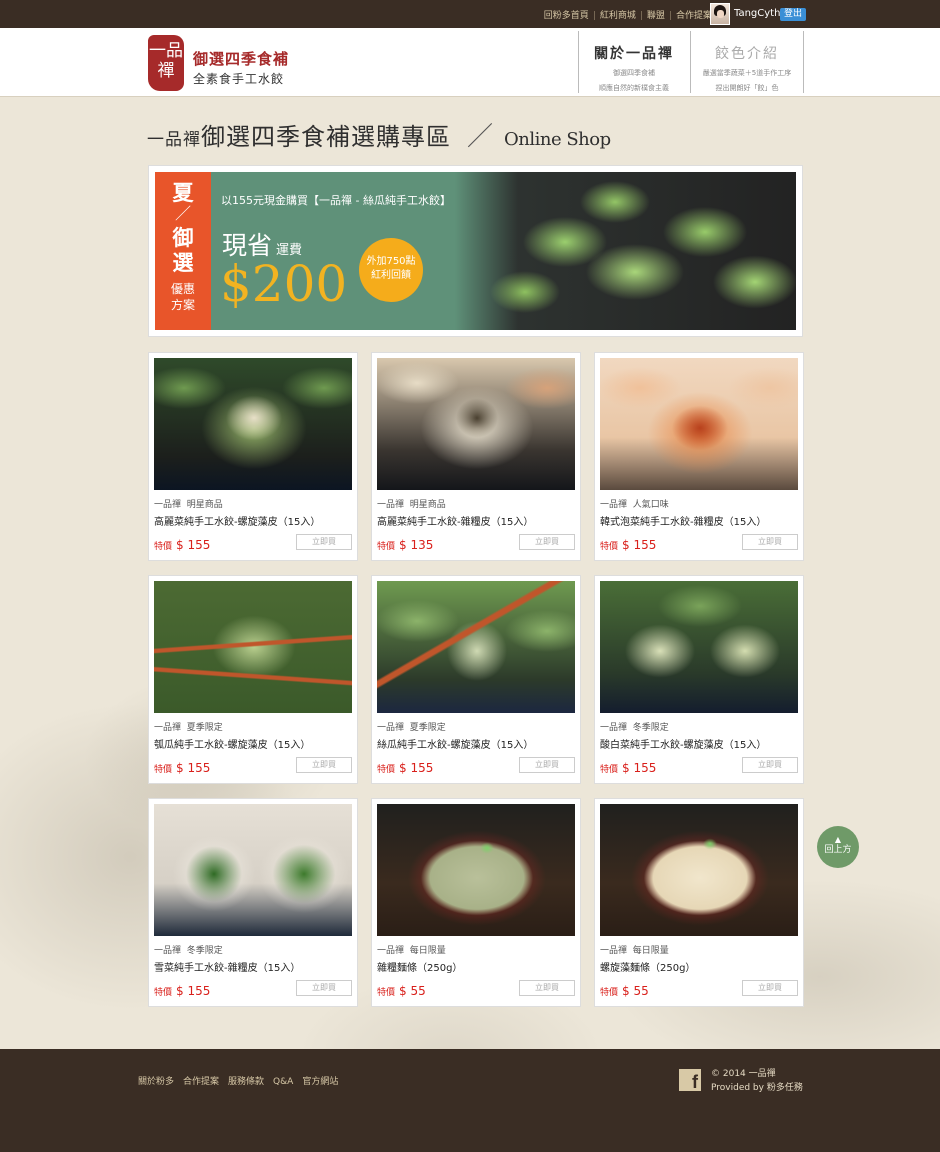 This screenshot has width=940, height=1152. I want to click on footer-link-qa: Q&A, so click(283, 1082).